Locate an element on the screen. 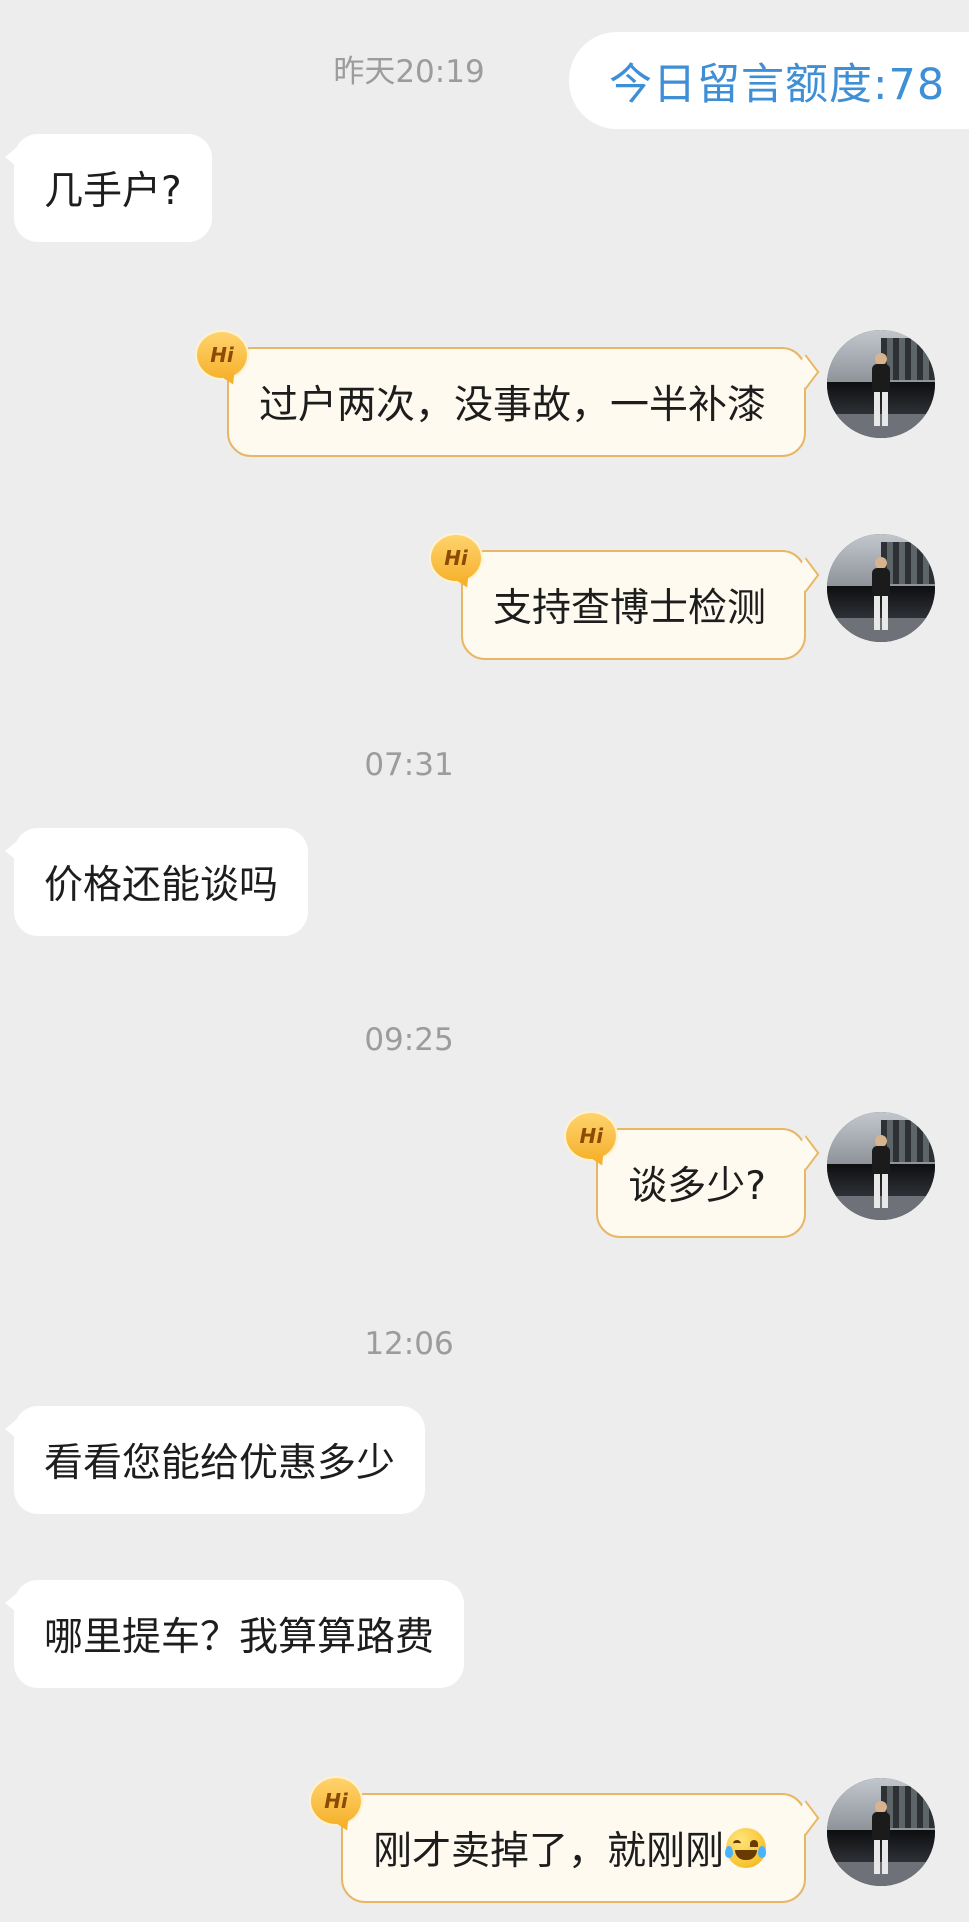 The image size is (969, 1922). received-message-bubble: 看看您能给优惠多少 is located at coordinates (215, 1460).